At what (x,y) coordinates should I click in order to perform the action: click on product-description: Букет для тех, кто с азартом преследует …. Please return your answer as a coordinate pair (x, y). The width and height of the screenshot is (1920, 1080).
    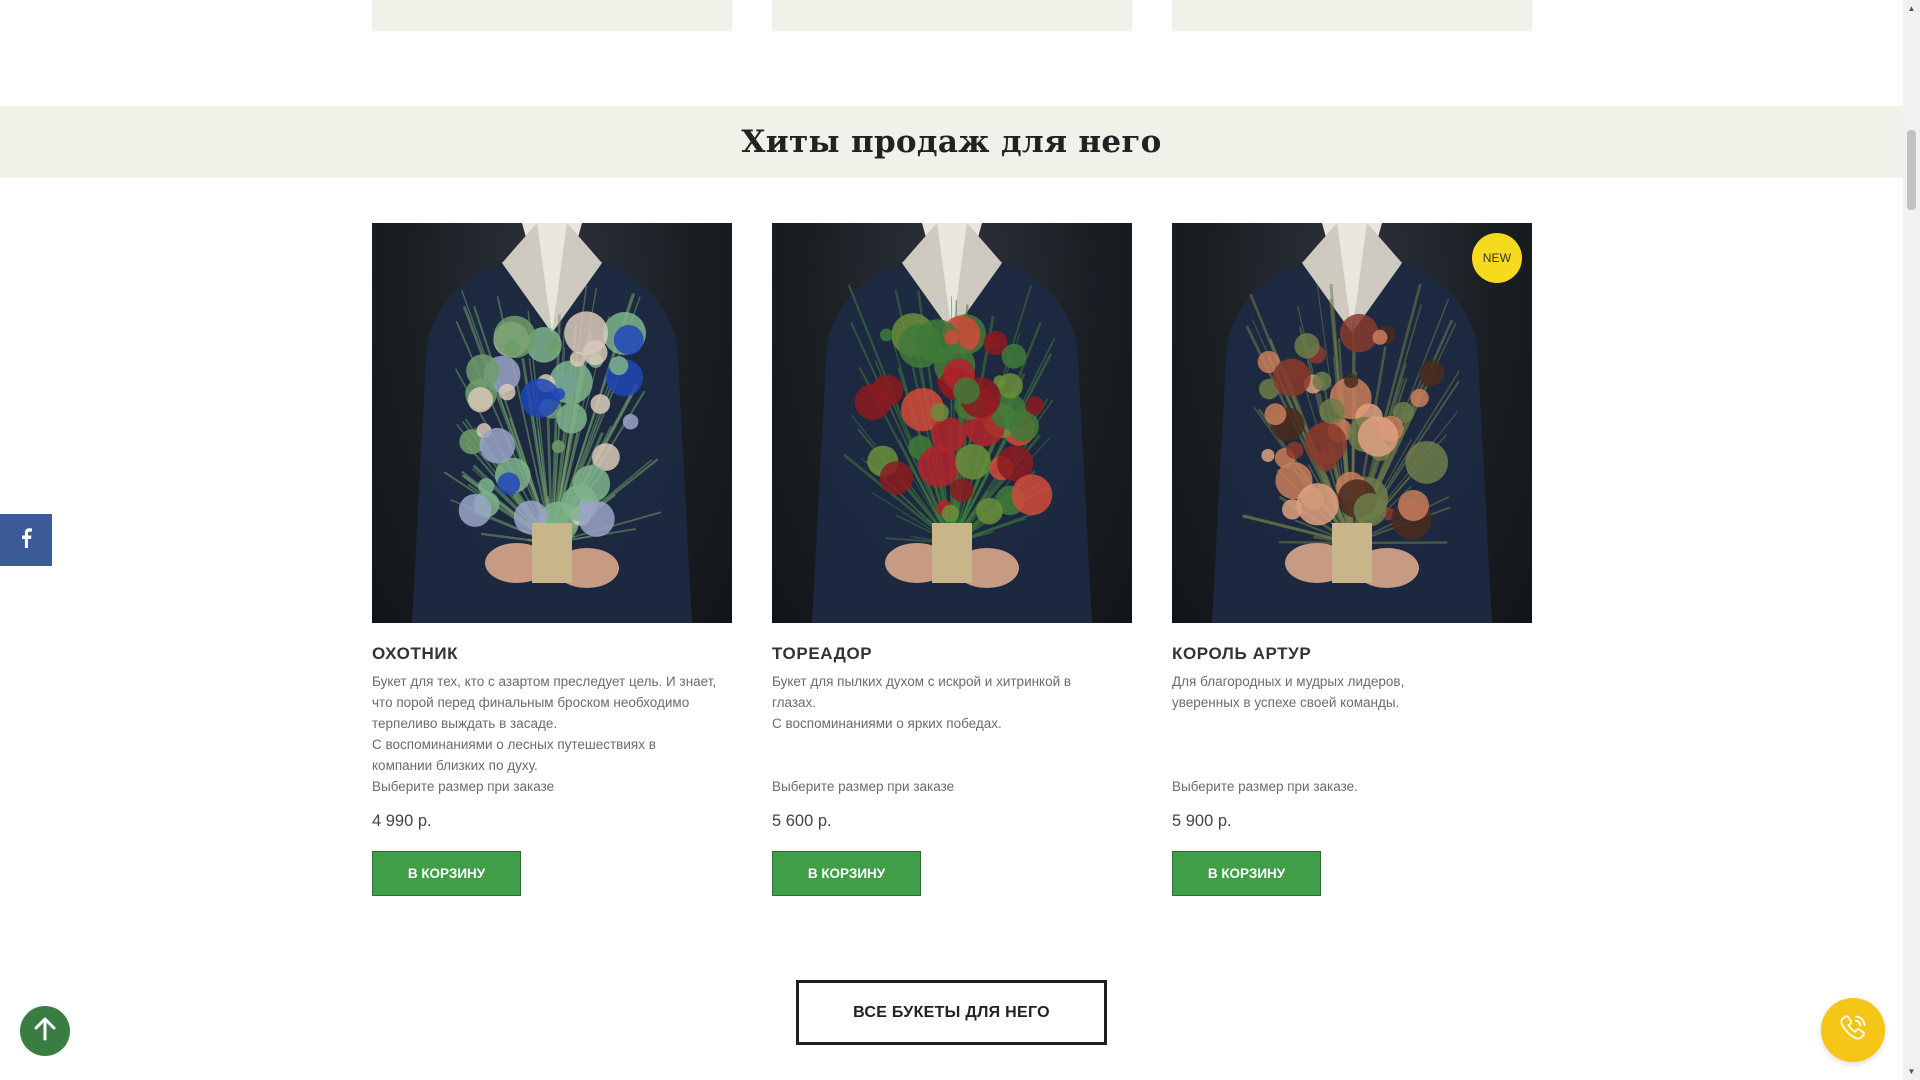
    Looking at the image, I should click on (544, 723).